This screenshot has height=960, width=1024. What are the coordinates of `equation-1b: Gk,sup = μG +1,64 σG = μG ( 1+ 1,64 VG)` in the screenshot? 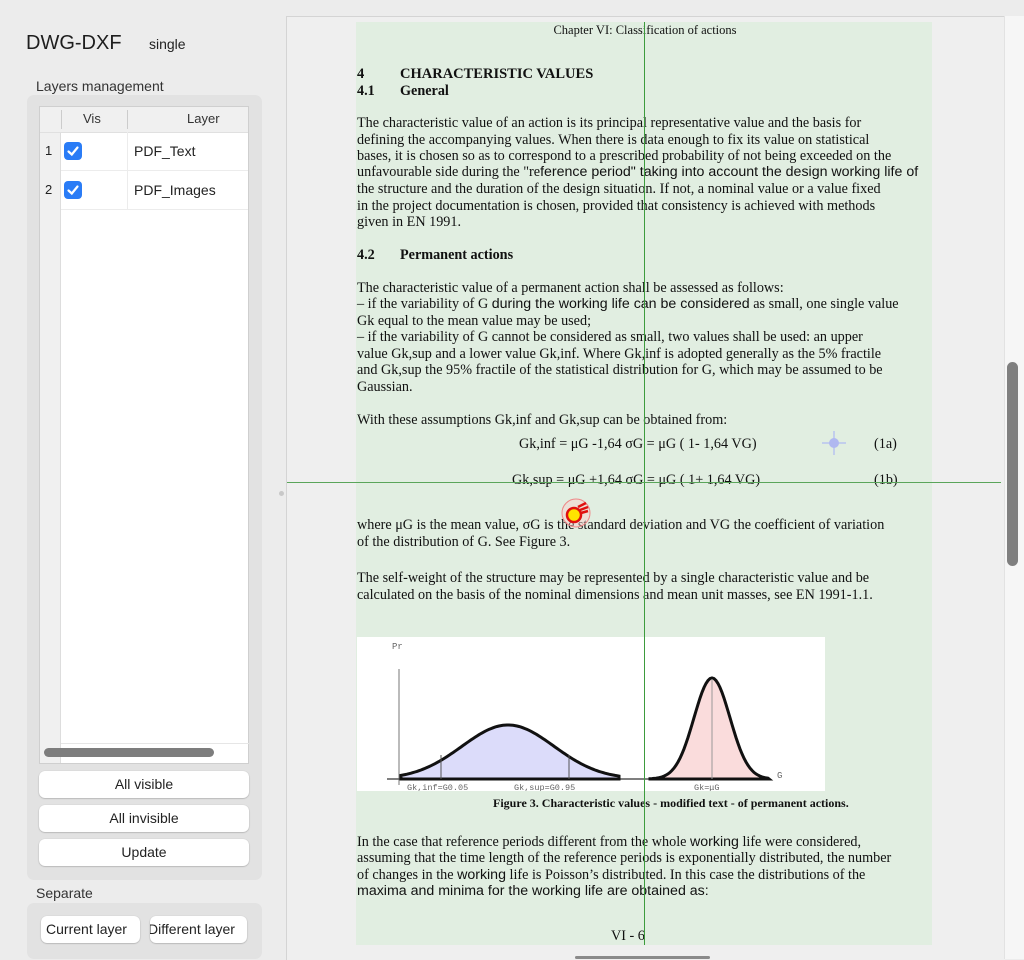 It's located at (636, 480).